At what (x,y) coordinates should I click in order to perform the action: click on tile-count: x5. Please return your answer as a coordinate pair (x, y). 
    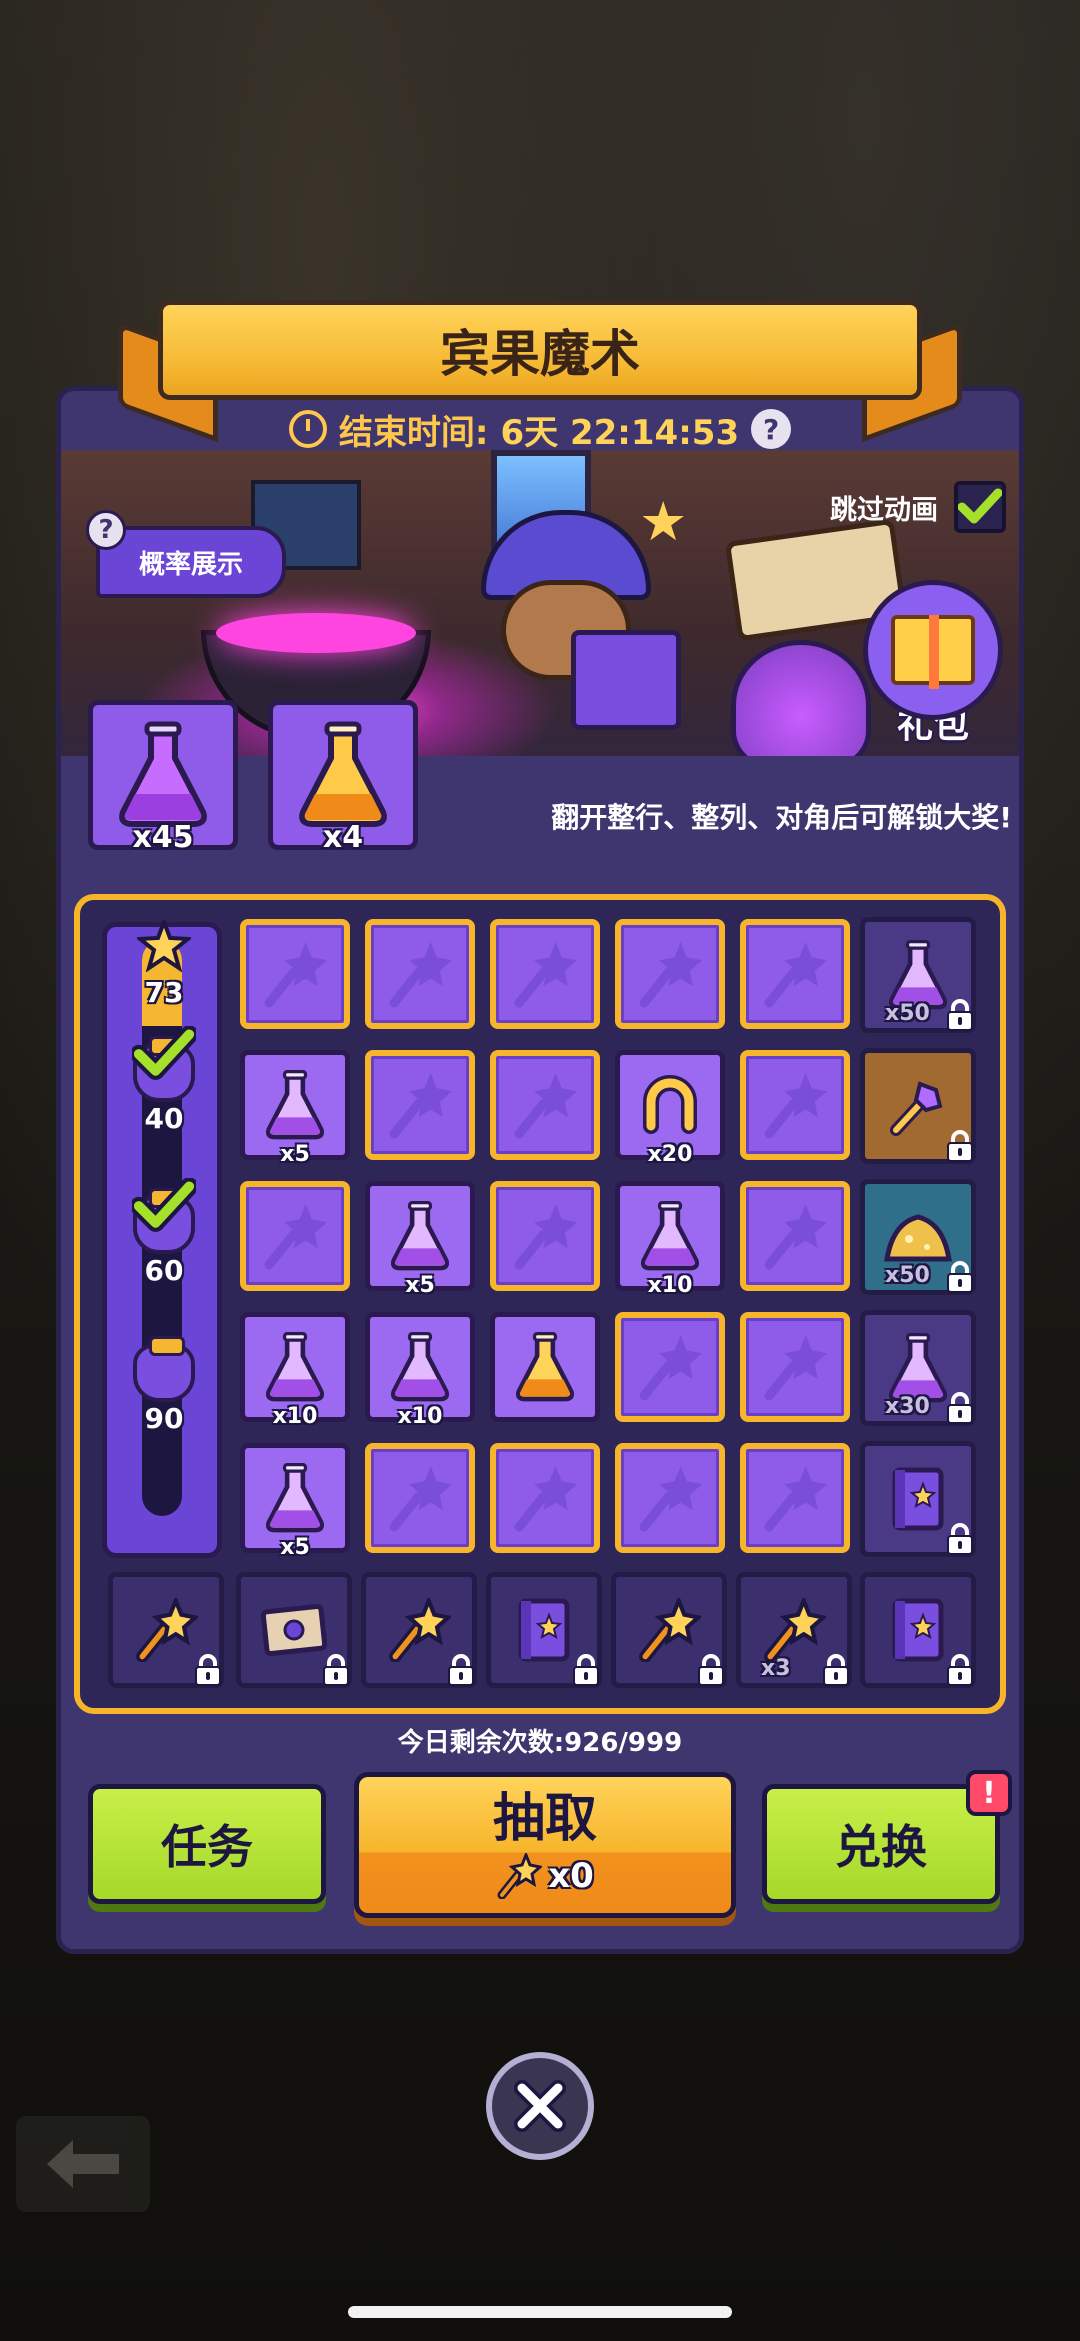
    Looking at the image, I should click on (295, 1154).